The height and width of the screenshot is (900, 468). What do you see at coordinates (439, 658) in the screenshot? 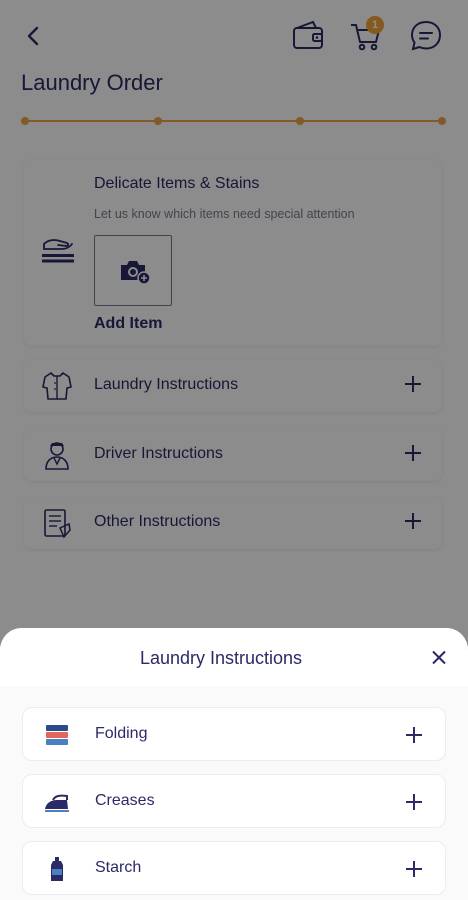
I see `close-icon` at bounding box center [439, 658].